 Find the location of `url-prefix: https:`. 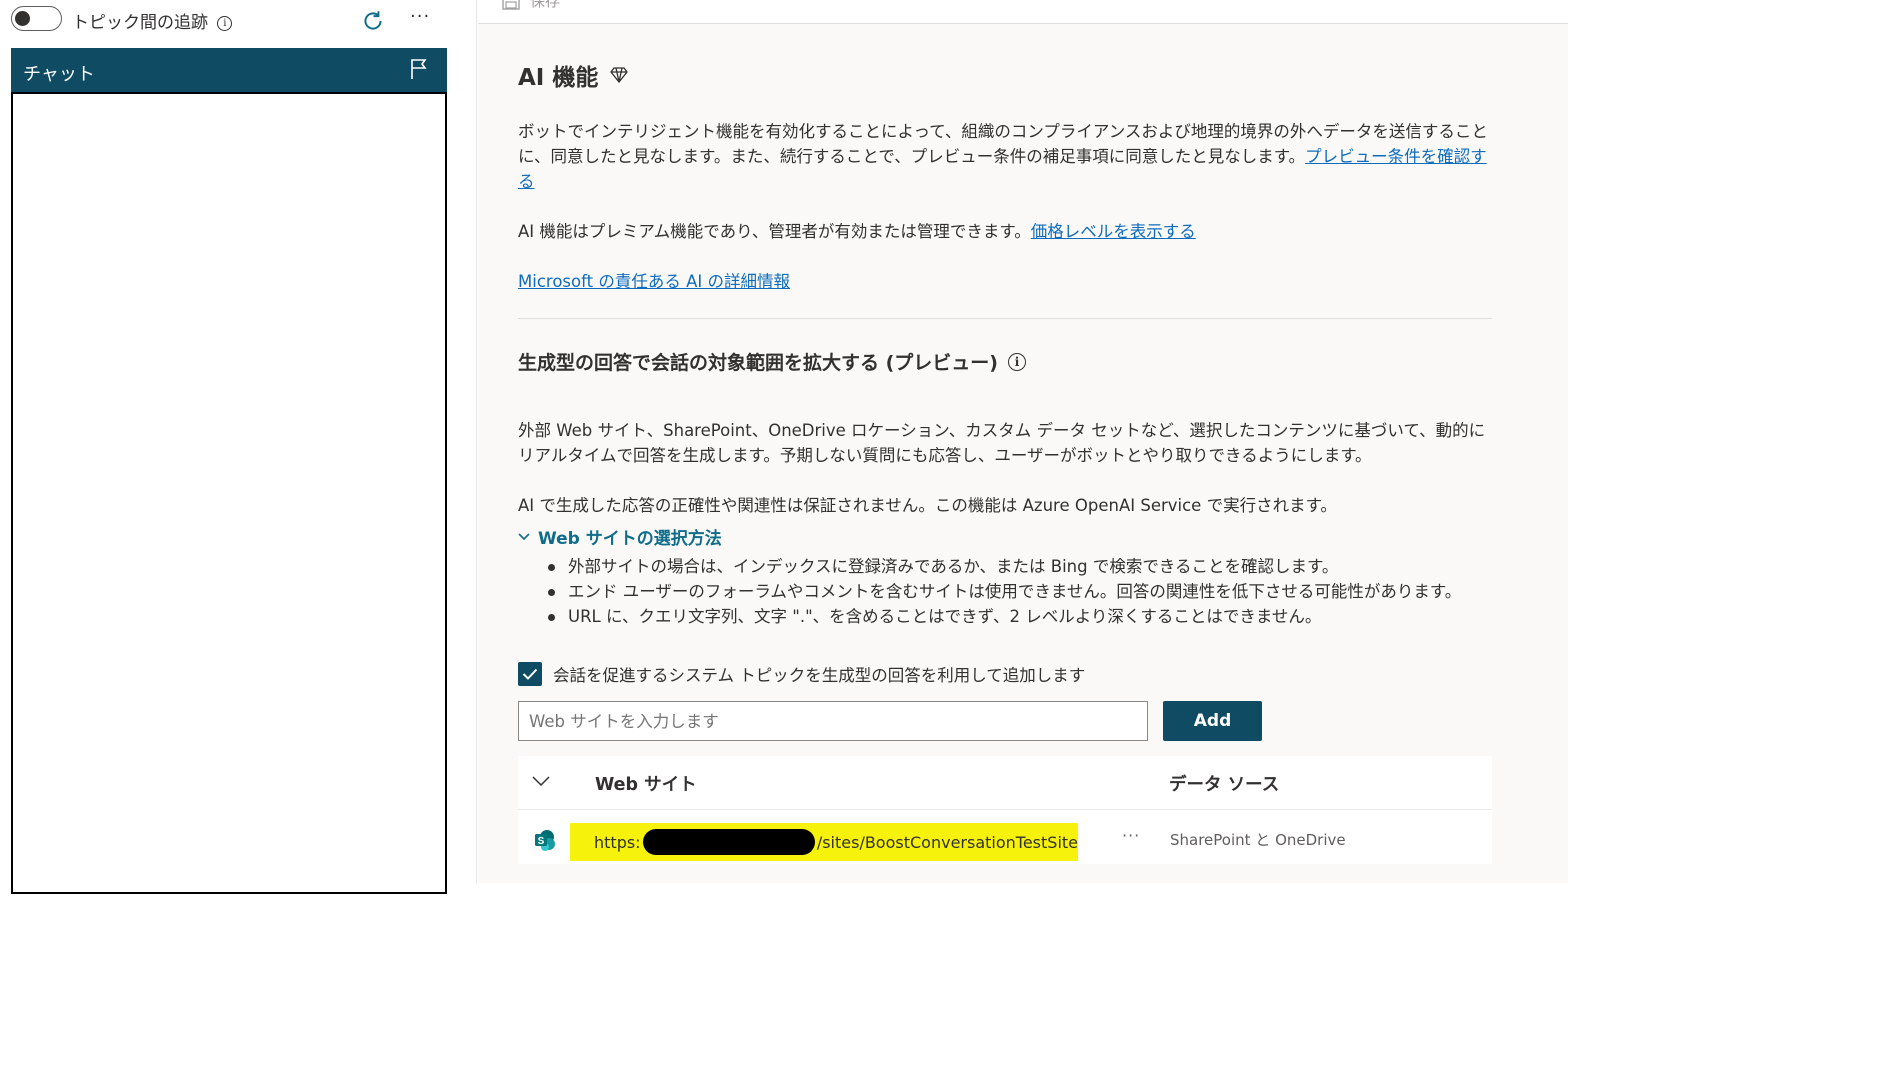

url-prefix: https: is located at coordinates (617, 842).